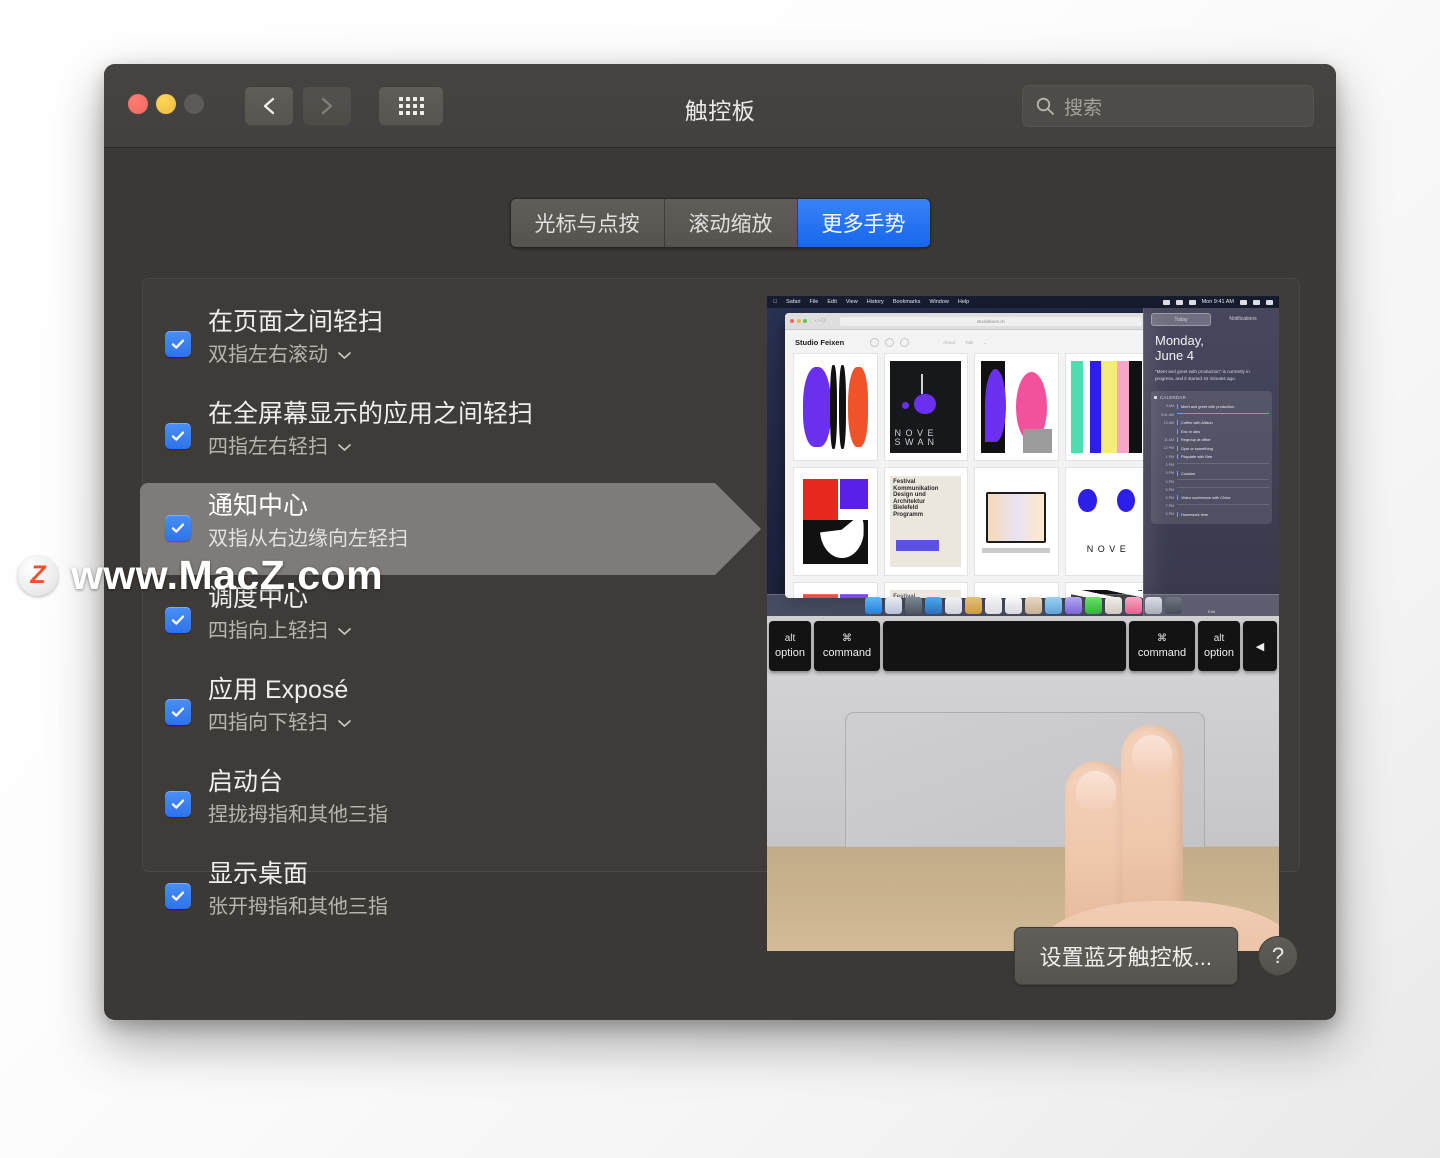 Image resolution: width=1440 pixels, height=1158 pixels. I want to click on dock-finder-icon, so click(873, 605).